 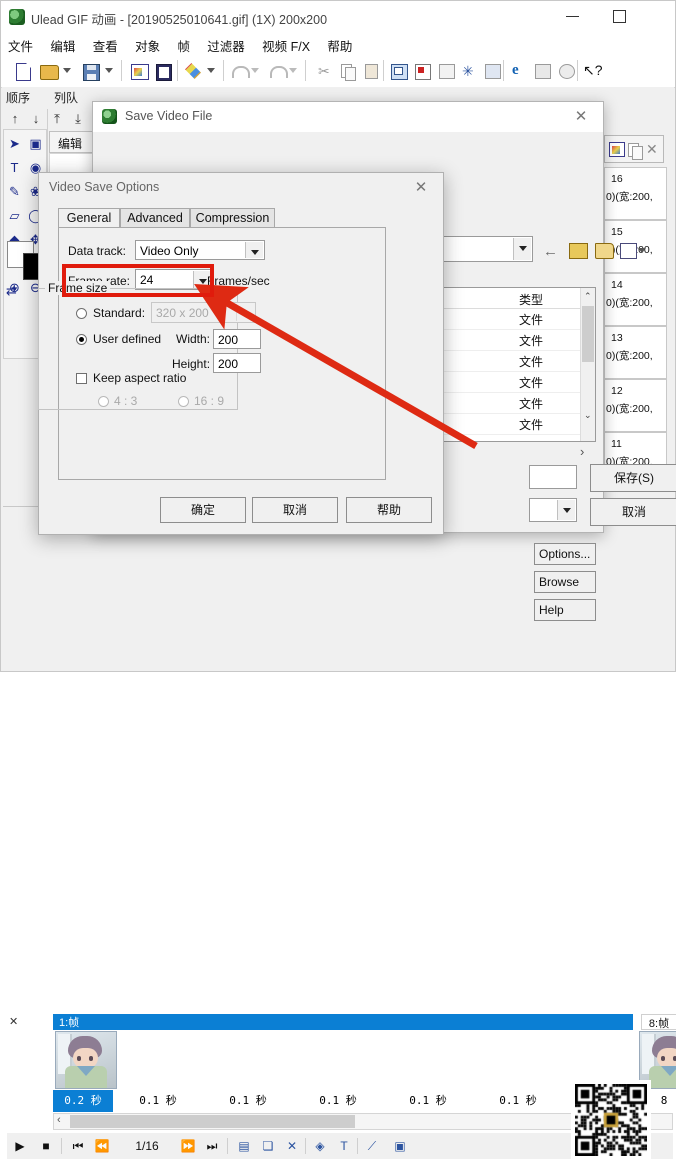 I want to click on tab-advanced: Advanced, so click(x=155, y=218).